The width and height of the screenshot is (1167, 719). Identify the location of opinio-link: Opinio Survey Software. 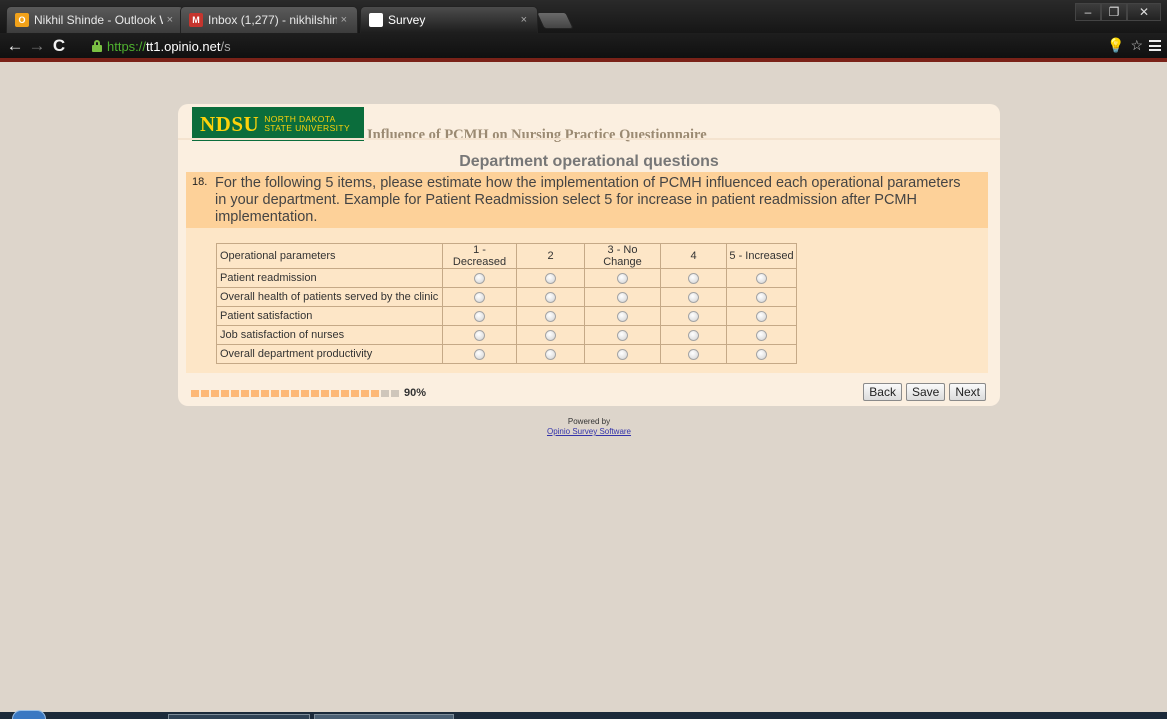
(589, 431).